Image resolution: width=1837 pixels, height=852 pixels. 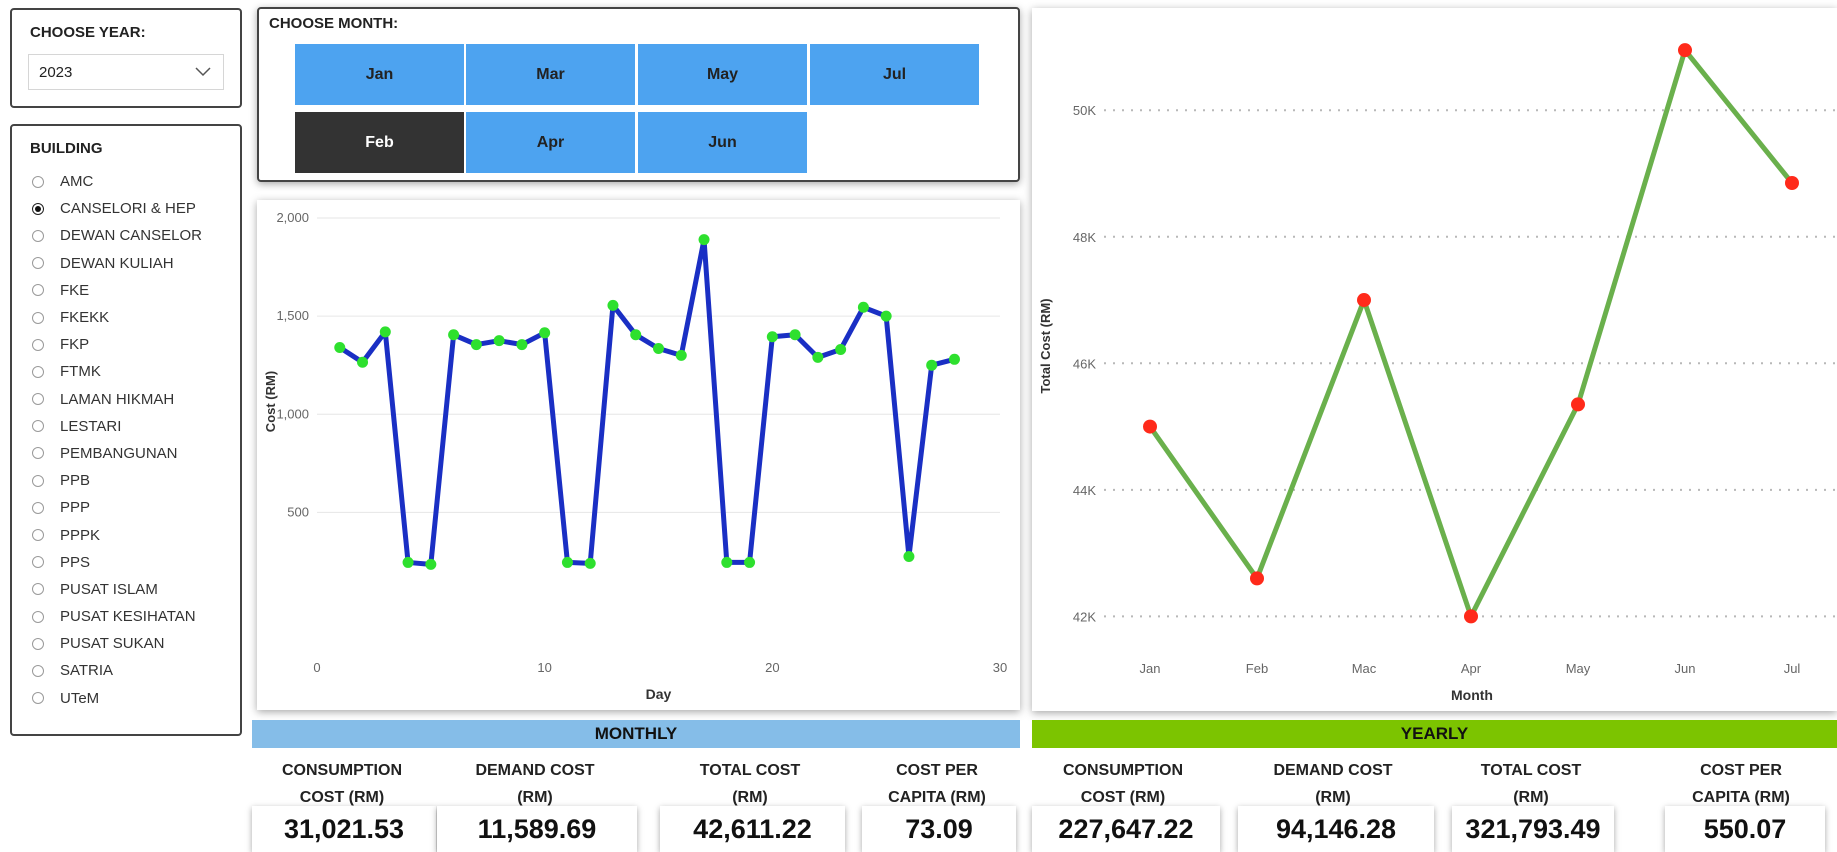 I want to click on building-option: LAMAN HIKMAH, so click(x=117, y=399).